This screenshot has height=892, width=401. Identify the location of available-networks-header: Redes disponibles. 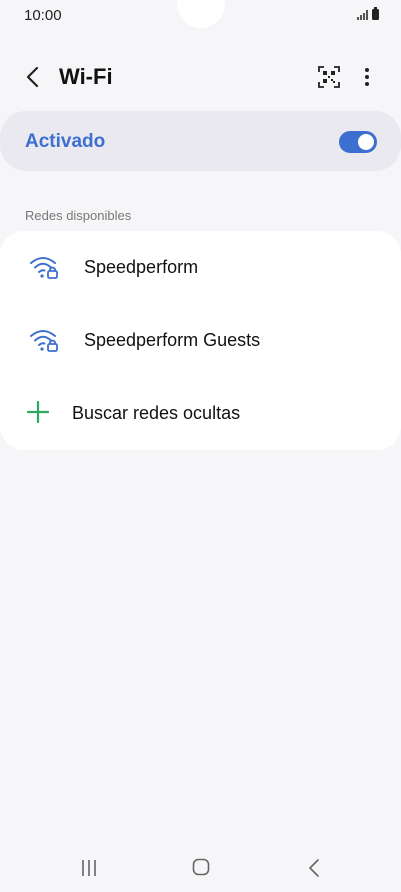
(78, 215).